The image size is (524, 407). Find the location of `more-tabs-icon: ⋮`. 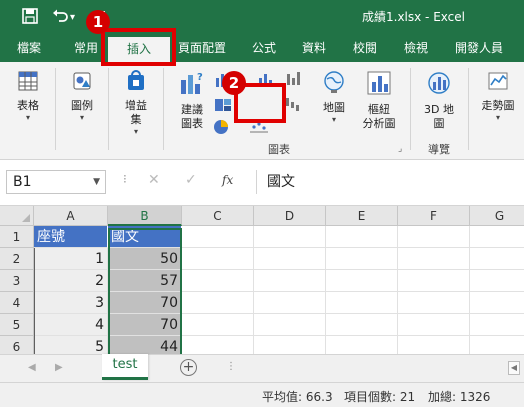

more-tabs-icon: ⋮ is located at coordinates (231, 366).